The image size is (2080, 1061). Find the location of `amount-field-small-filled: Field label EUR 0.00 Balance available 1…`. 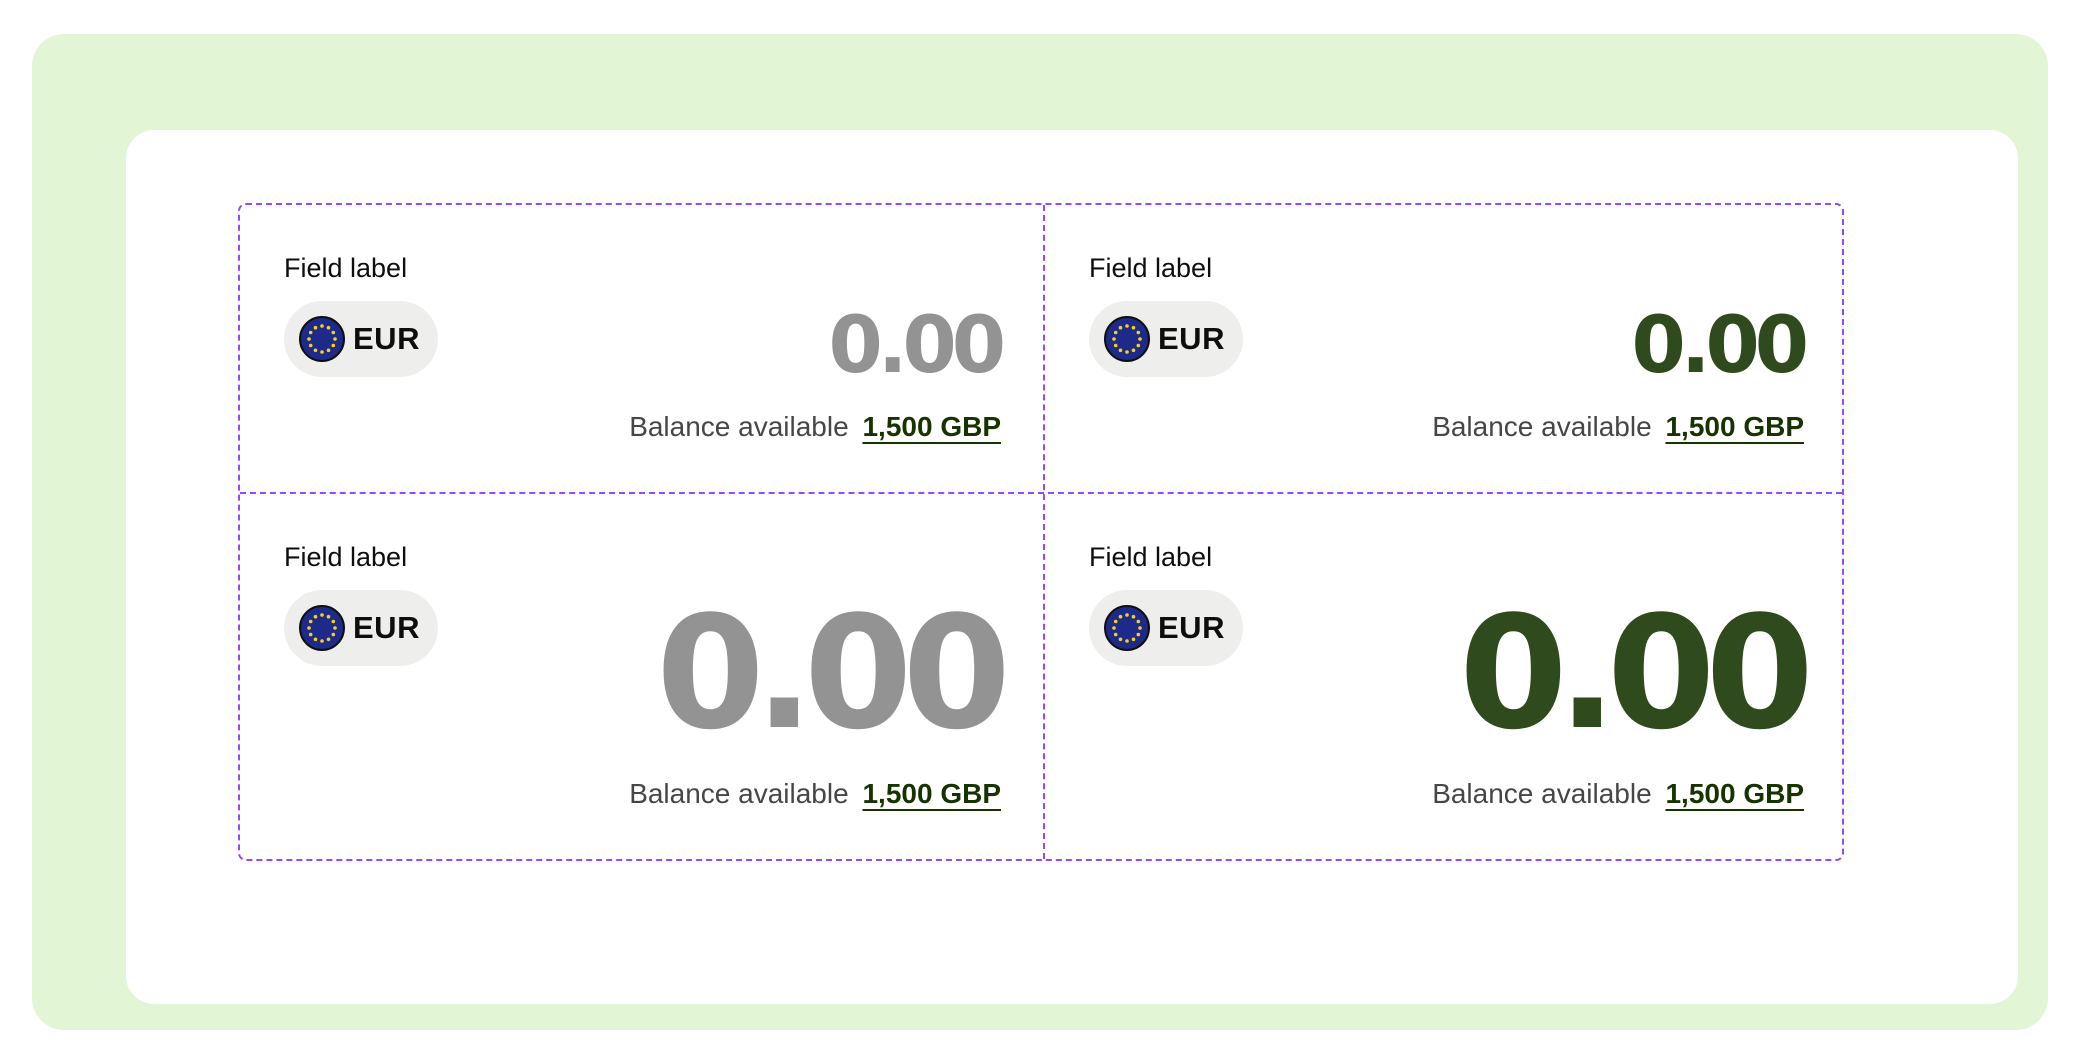

amount-field-small-filled: Field label EUR 0.00 Balance available 1… is located at coordinates (1445, 348).